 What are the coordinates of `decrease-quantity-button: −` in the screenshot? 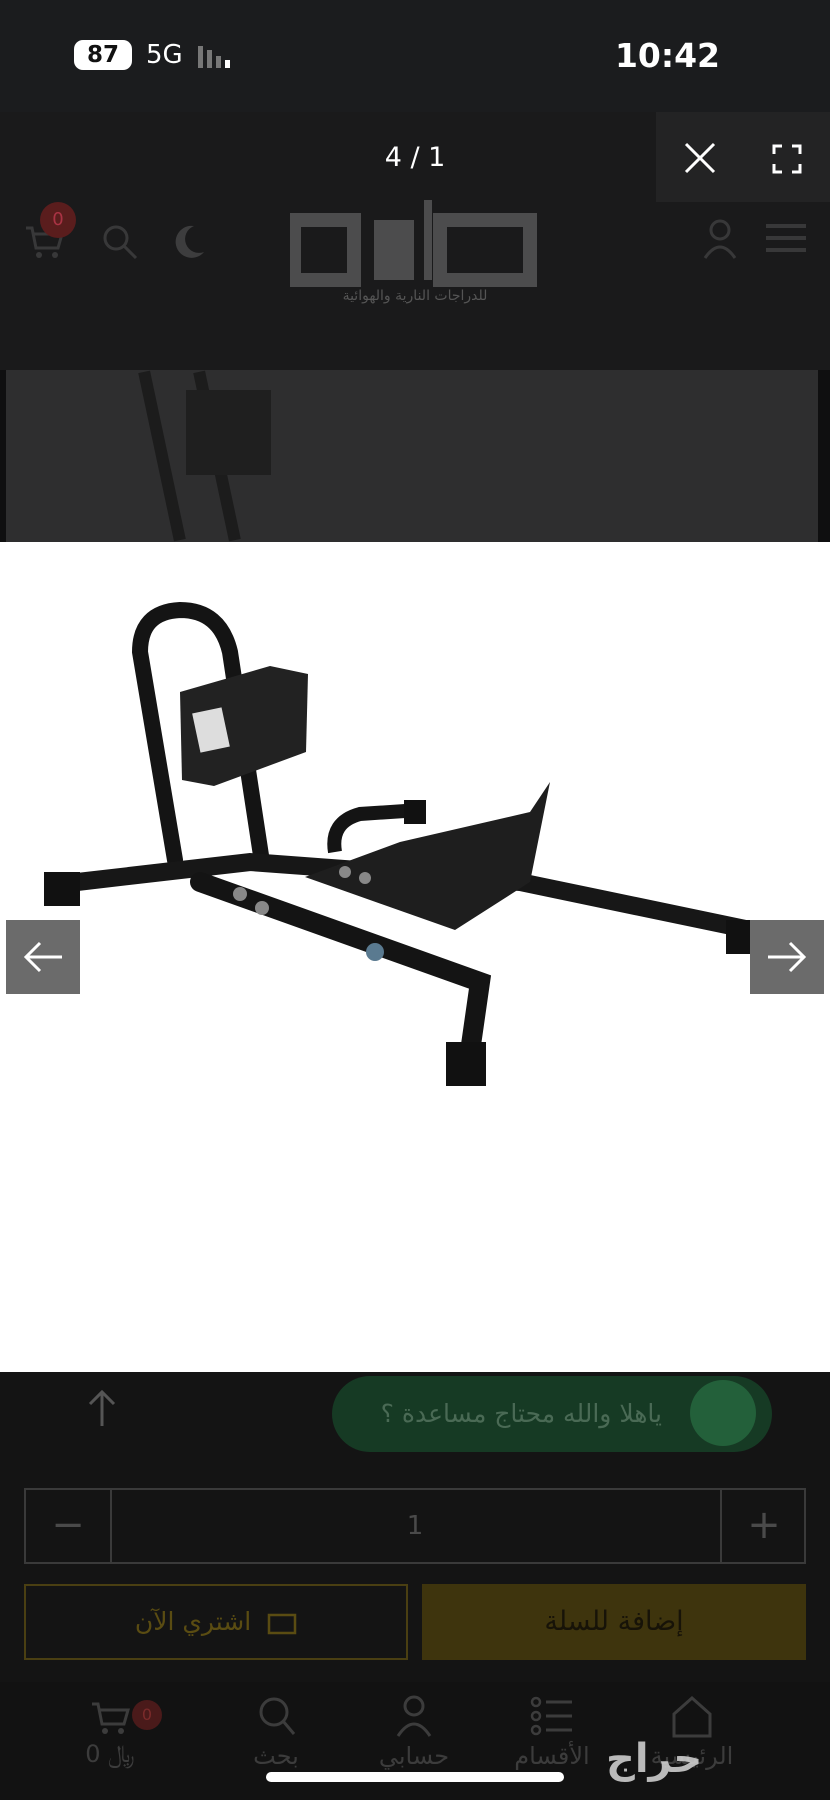 It's located at (69, 1526).